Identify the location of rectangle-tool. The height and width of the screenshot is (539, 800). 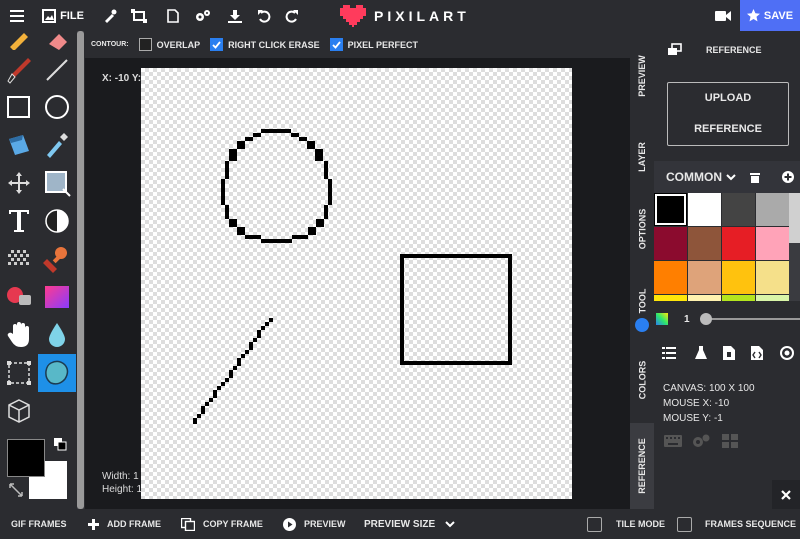
(19, 107).